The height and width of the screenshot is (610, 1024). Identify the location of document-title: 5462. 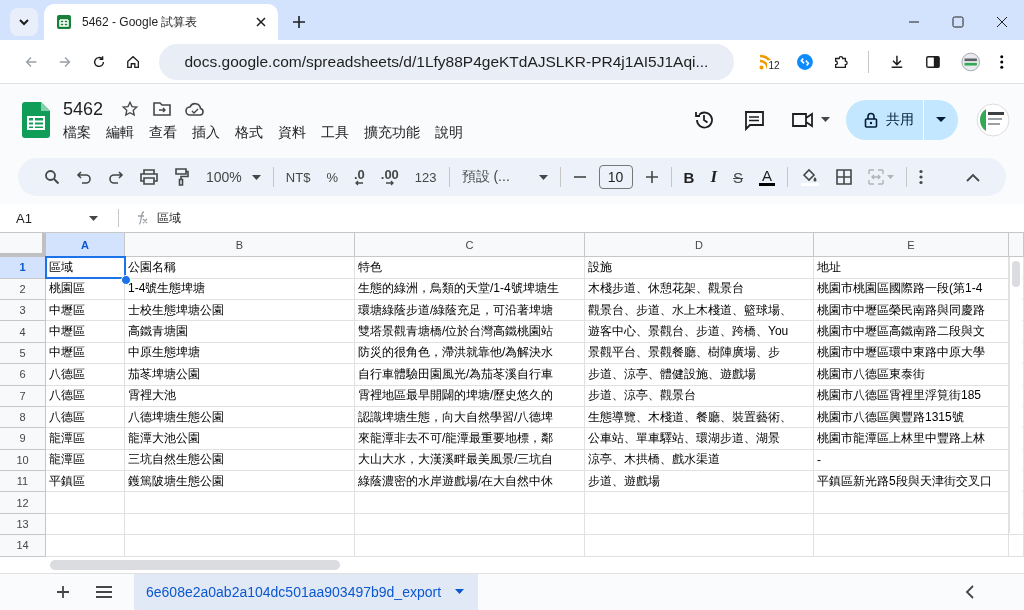
(83, 109).